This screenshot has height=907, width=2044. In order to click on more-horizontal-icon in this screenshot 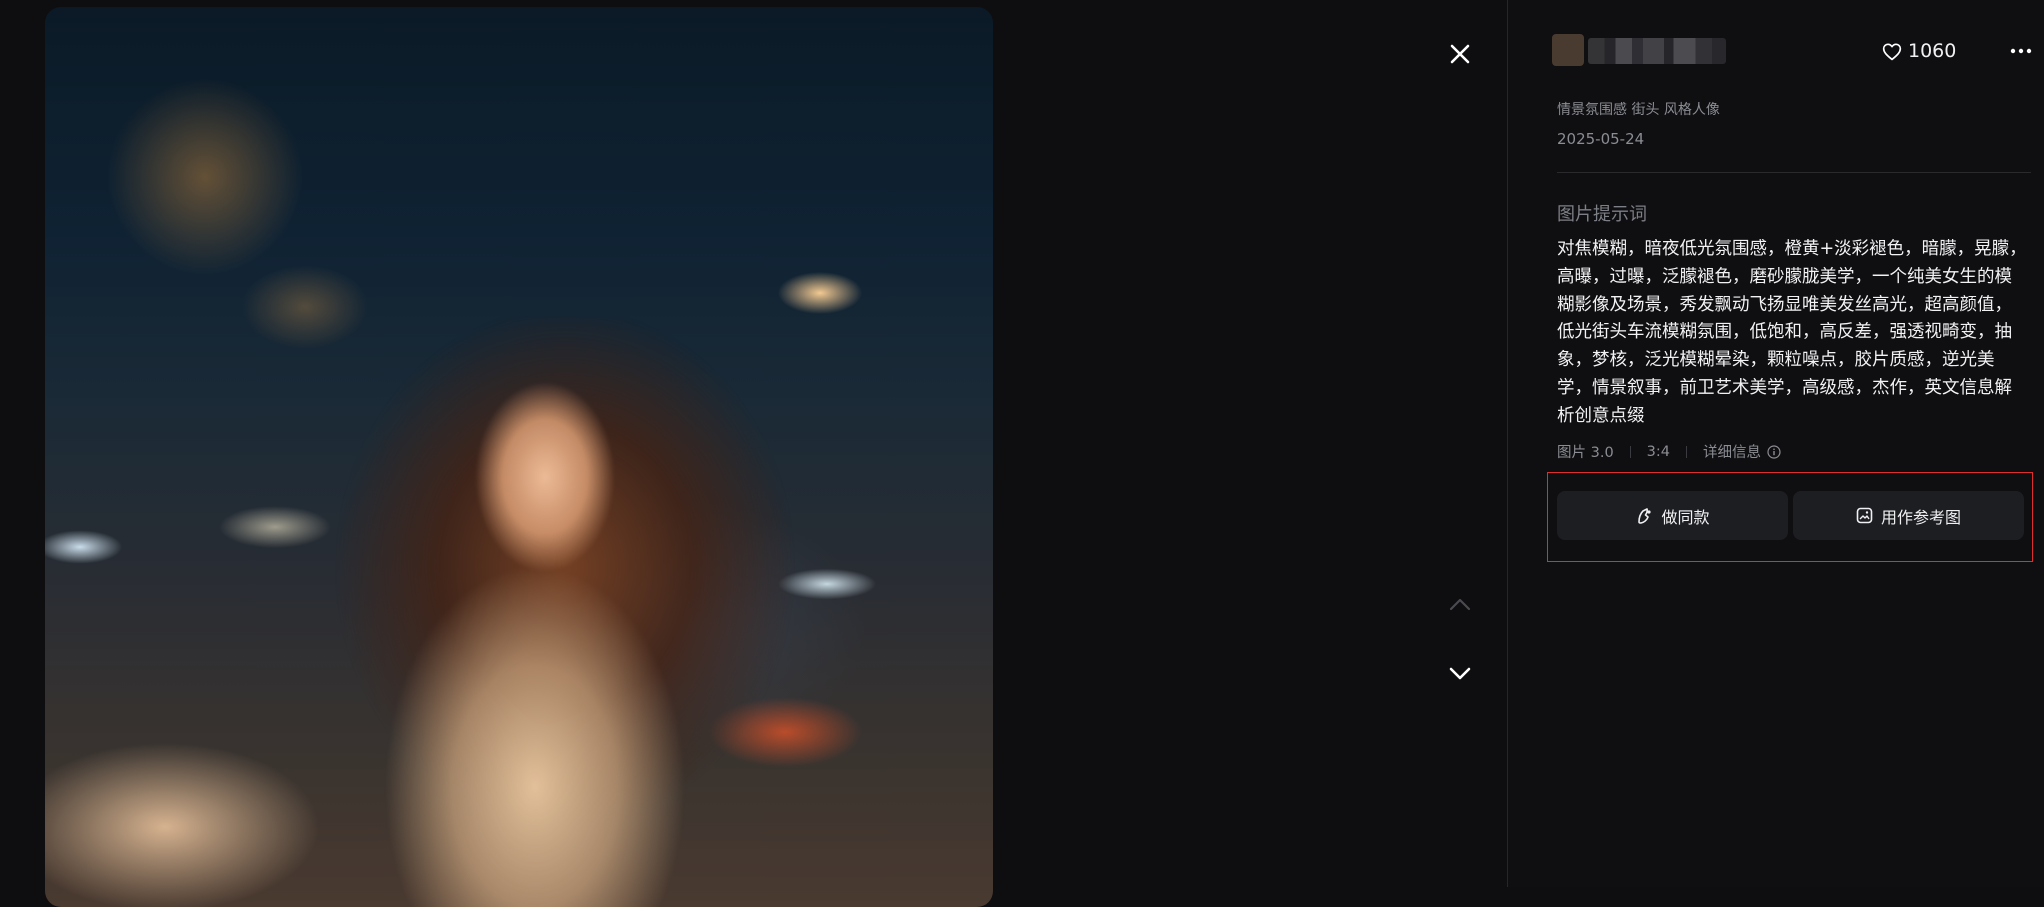, I will do `click(2021, 51)`.